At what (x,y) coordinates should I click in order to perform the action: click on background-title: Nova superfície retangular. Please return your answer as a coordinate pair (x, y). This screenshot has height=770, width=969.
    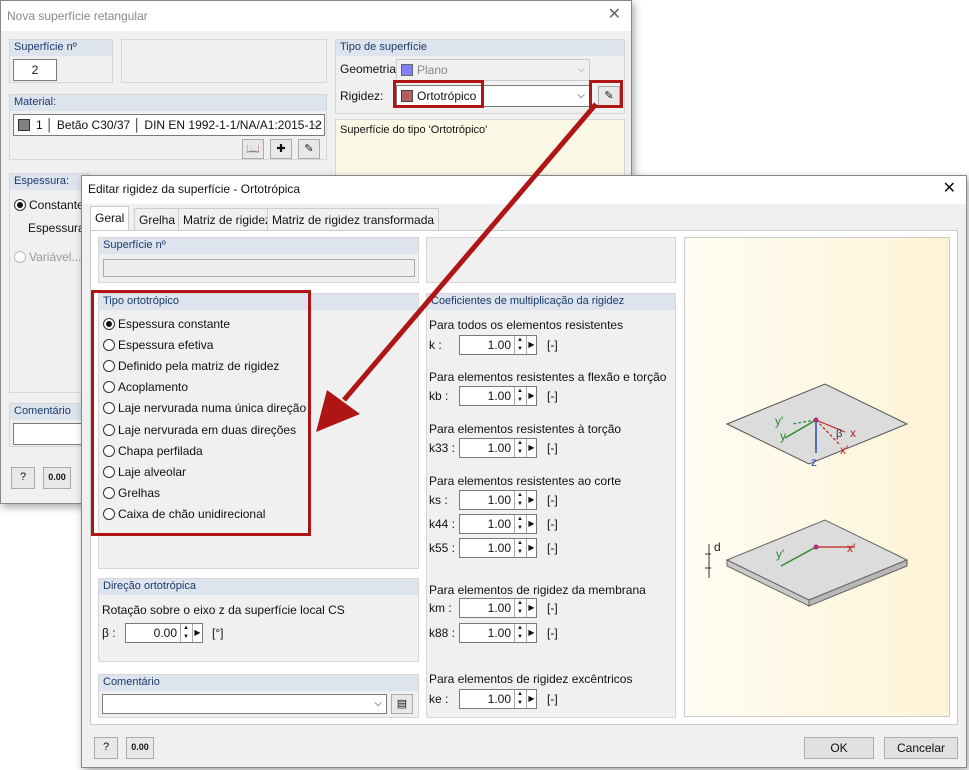
    Looking at the image, I should click on (77, 16).